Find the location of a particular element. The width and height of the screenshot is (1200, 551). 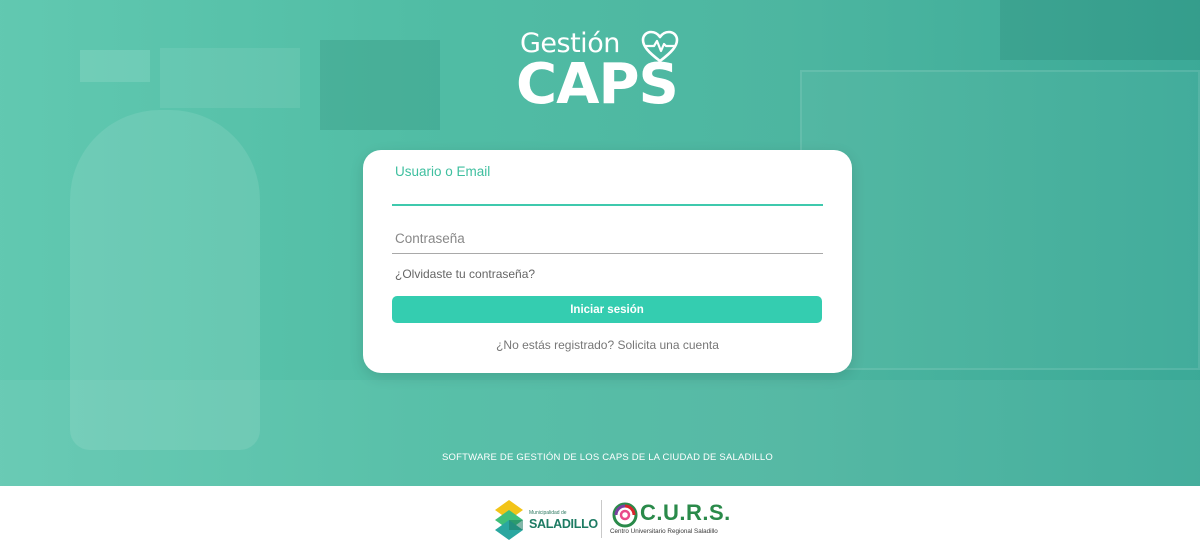

bg-photo-ceiling is located at coordinates (1100, 30).